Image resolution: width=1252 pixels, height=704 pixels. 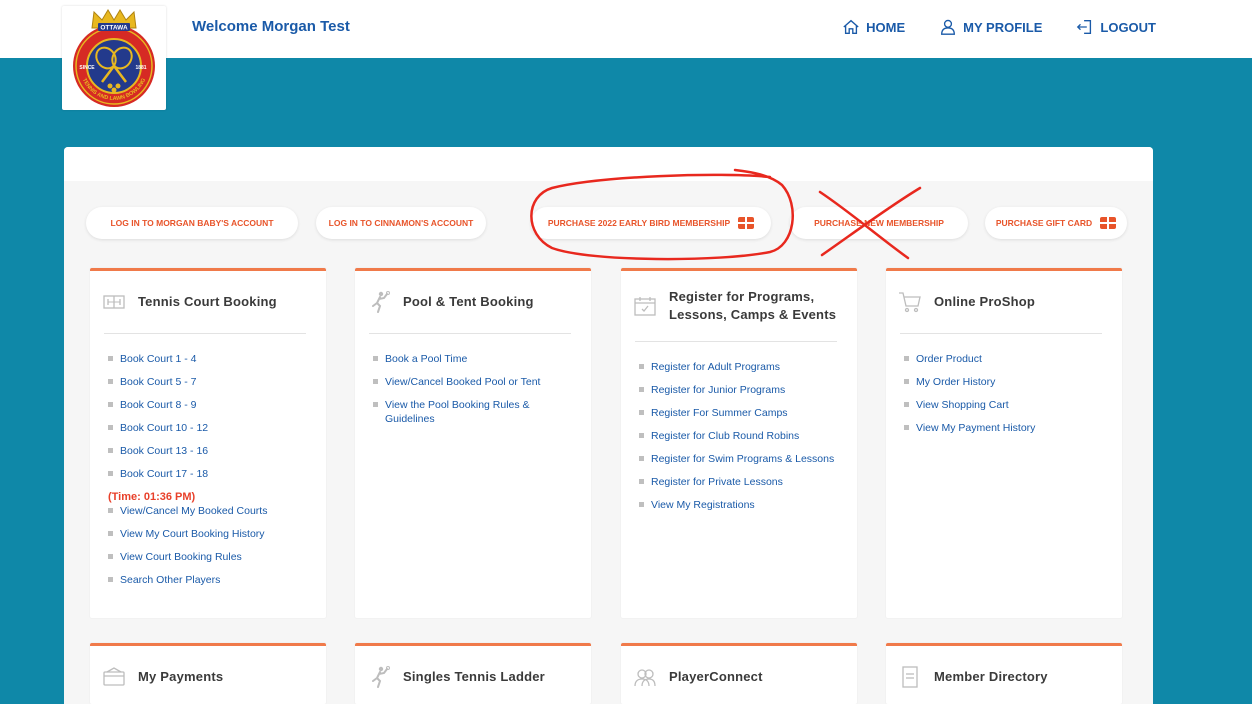 What do you see at coordinates (1005, 359) in the screenshot?
I see `link-order-product: Order Product` at bounding box center [1005, 359].